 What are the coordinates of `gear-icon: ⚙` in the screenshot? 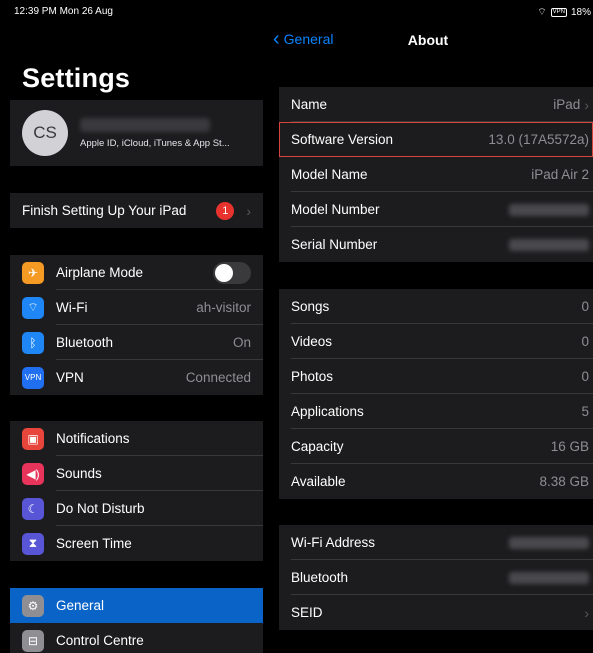 It's located at (33, 605).